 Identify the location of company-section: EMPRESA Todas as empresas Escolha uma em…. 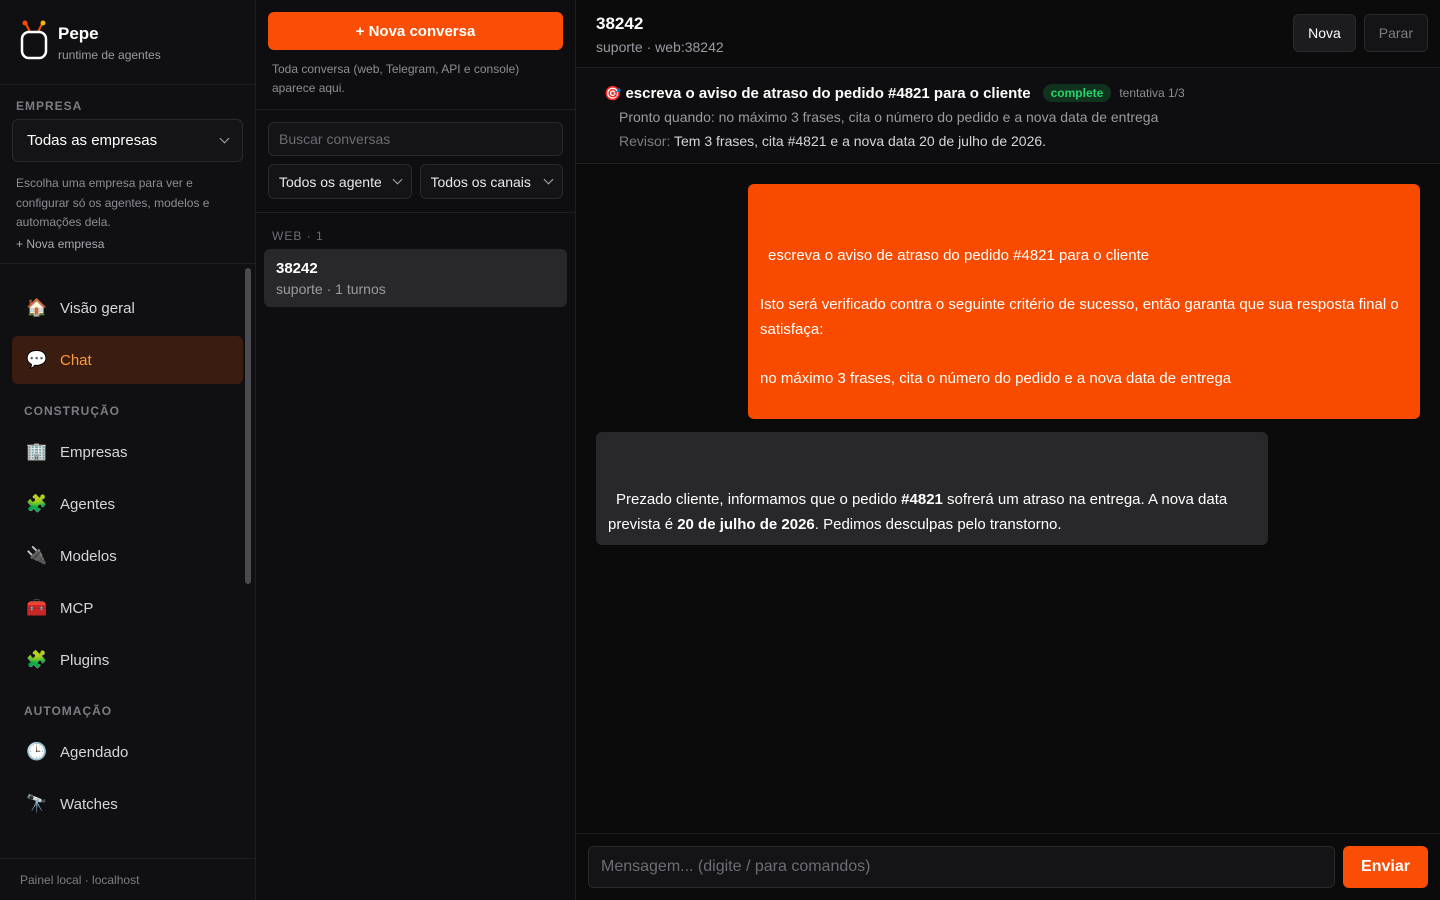
(127, 174).